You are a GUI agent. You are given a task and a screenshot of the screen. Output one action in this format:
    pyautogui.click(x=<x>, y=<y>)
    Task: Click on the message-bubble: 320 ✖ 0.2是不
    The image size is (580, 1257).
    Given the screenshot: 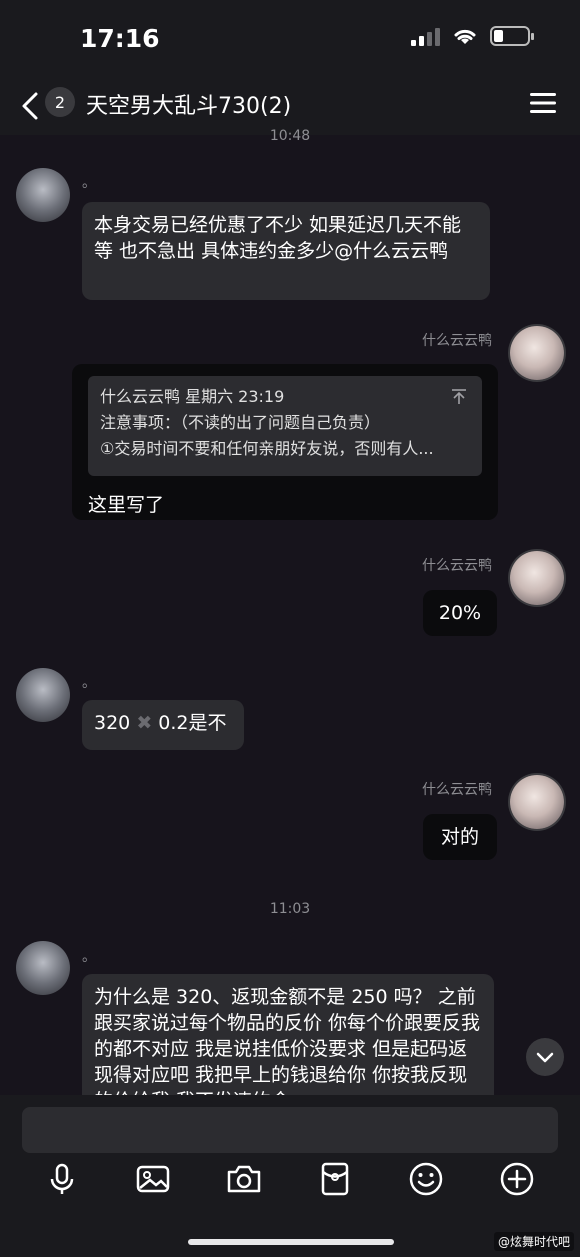 What is the action you would take?
    pyautogui.click(x=163, y=725)
    